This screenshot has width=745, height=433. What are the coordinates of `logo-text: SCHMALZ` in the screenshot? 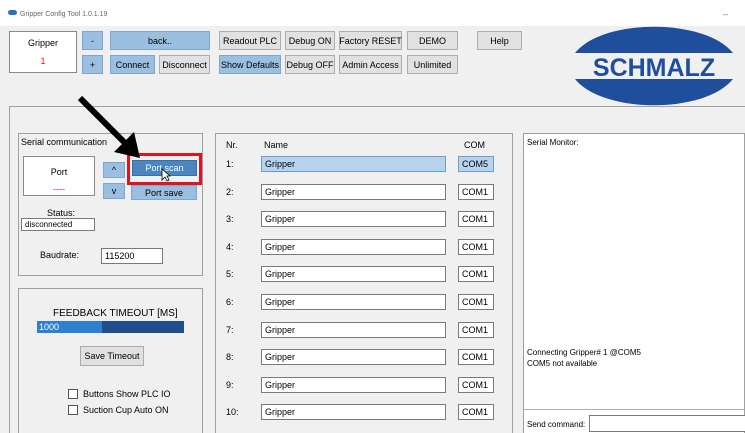 It's located at (654, 68).